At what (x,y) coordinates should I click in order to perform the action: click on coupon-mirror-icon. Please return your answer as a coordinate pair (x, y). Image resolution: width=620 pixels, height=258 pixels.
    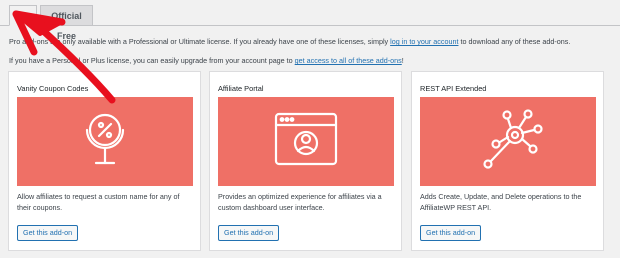
    Looking at the image, I should click on (105, 139).